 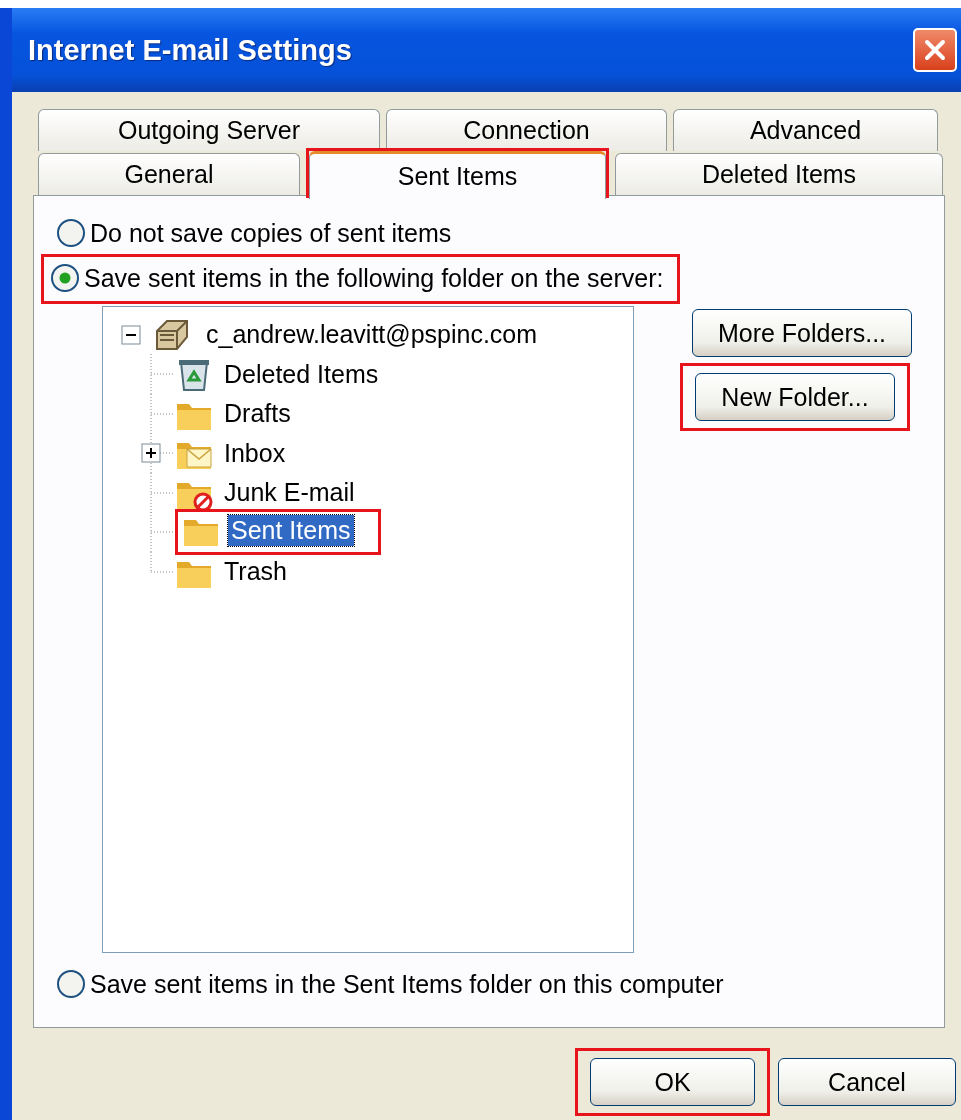 I want to click on window-title: Internet E-mail Settings, so click(x=190, y=50).